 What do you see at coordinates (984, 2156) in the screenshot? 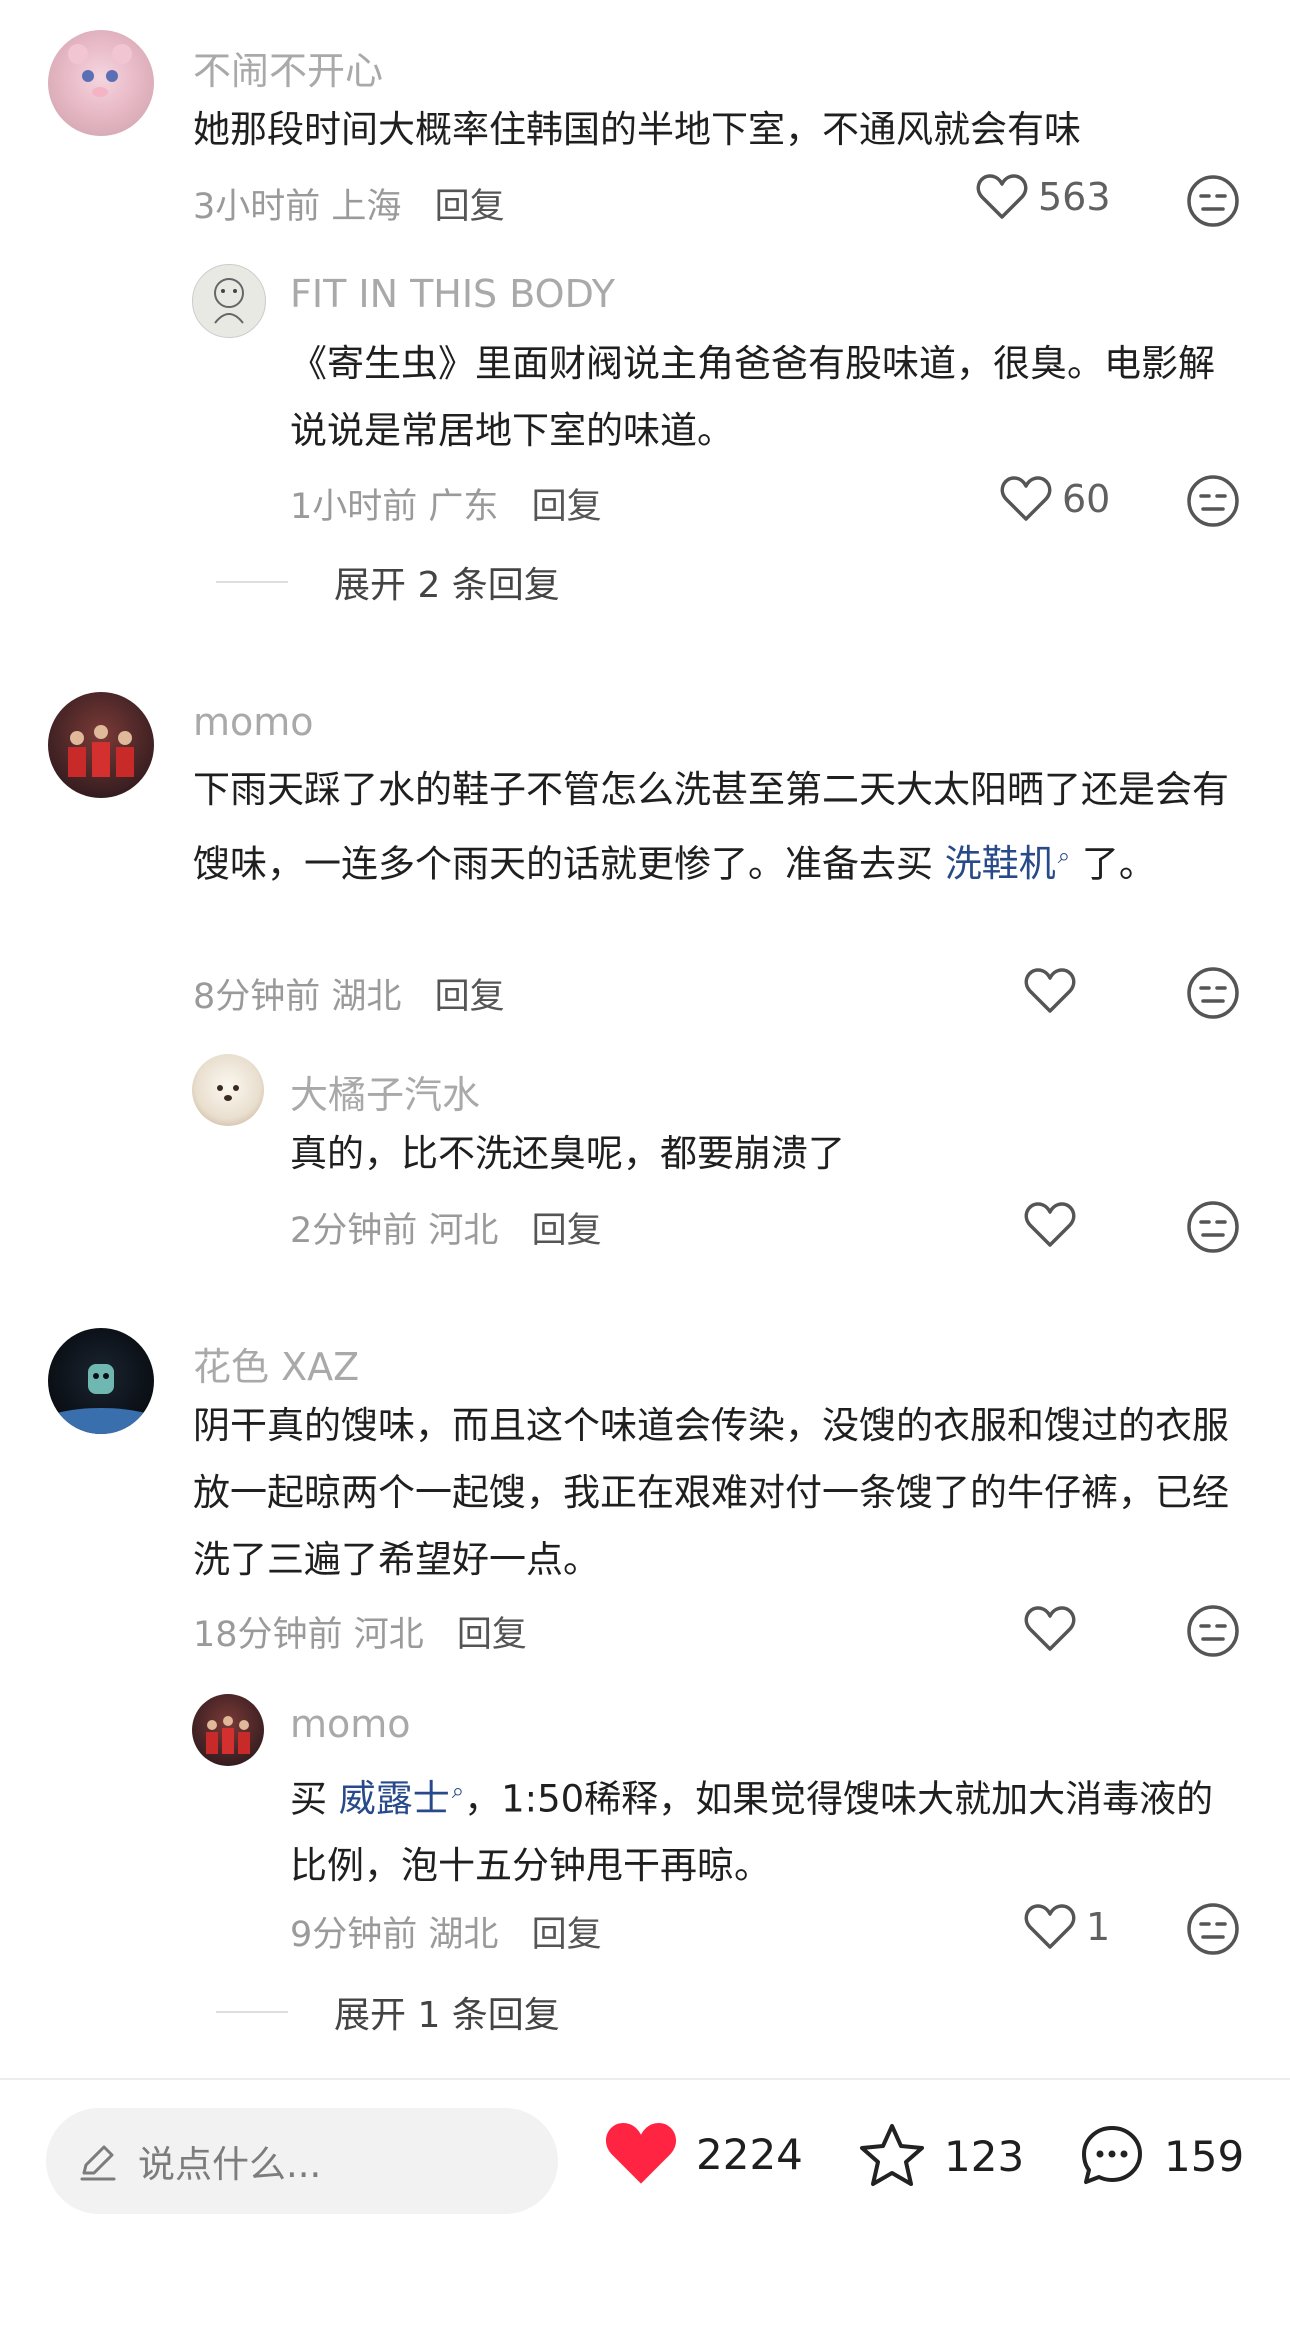
I see `favorite-count: 123` at bounding box center [984, 2156].